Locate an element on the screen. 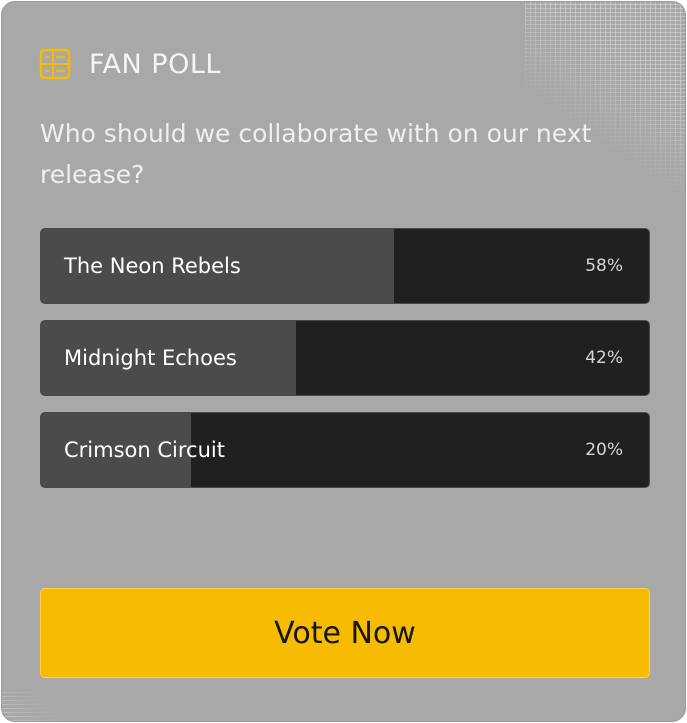 Image resolution: width=687 pixels, height=723 pixels. option-percent: 58% is located at coordinates (604, 266).